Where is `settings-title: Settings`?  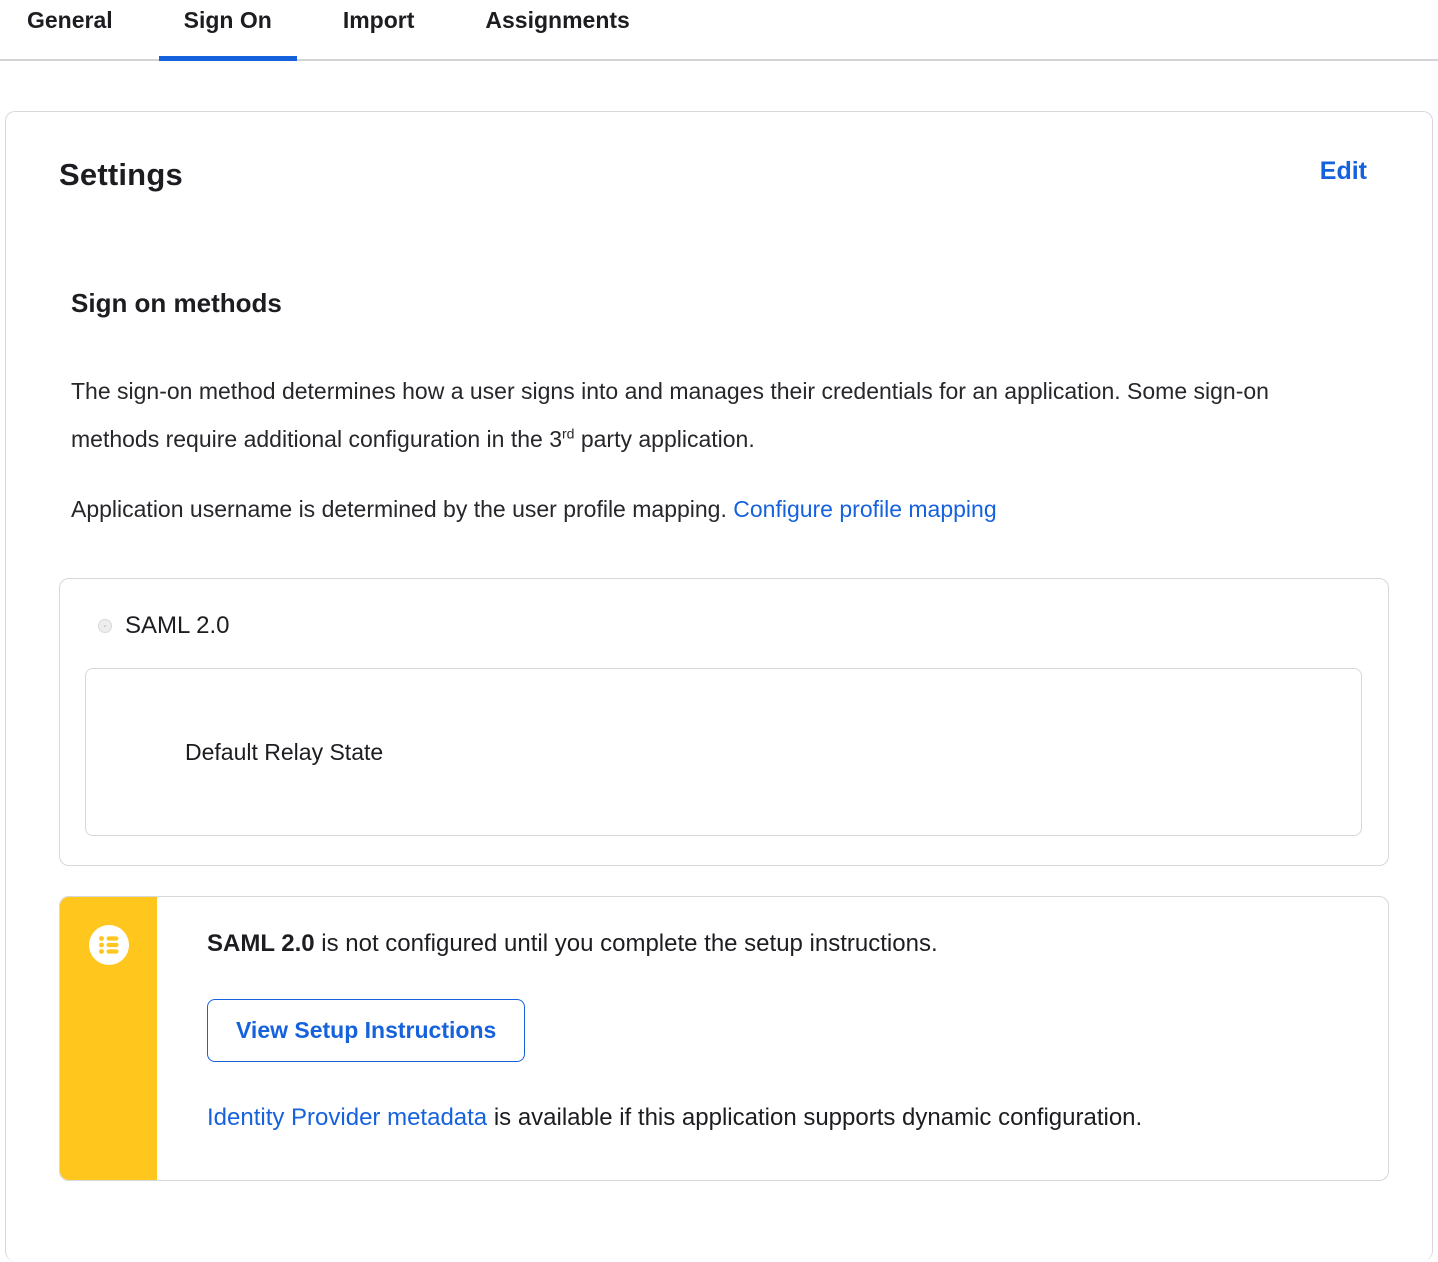
settings-title: Settings is located at coordinates (121, 174).